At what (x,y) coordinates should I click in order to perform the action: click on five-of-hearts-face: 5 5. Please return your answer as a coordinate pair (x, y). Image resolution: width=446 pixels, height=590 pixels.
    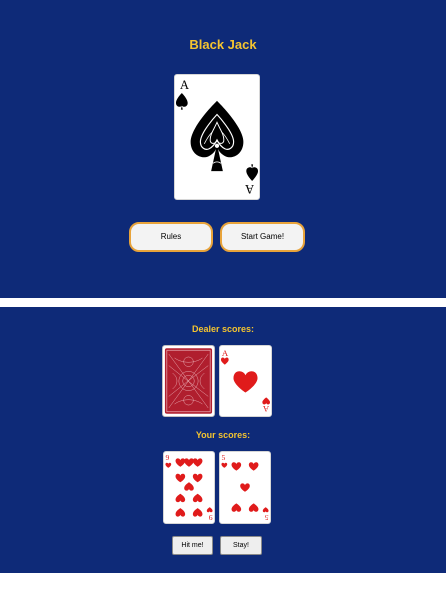
    Looking at the image, I should click on (245, 487).